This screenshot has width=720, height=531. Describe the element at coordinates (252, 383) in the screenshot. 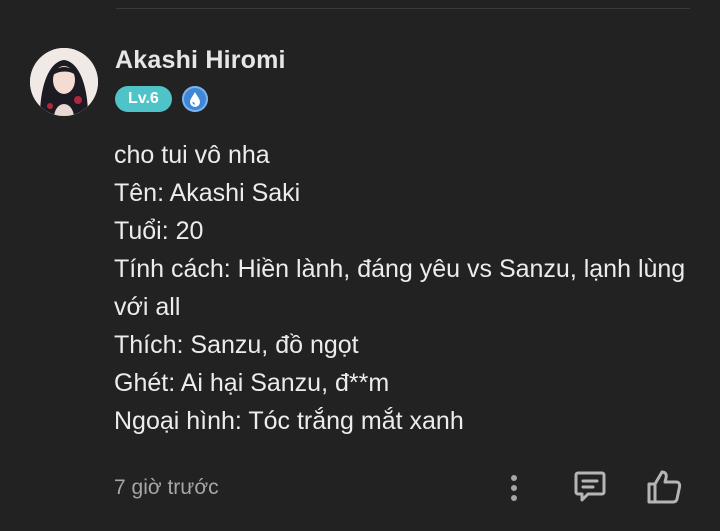

I see `comment-line: Ghét: Ai hại Sanzu, đ**m` at that location.